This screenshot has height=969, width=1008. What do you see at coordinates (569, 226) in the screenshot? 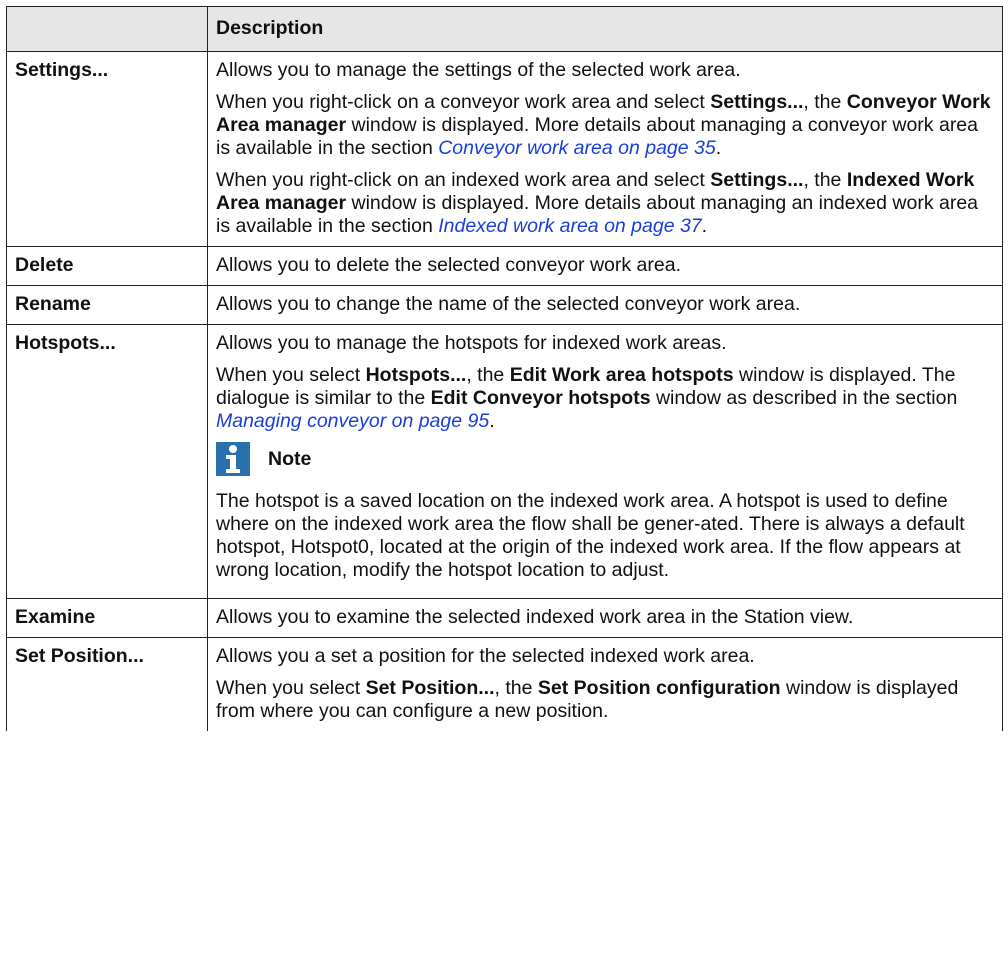
I see `link-indexed-work-area: Indexed work area on page 37` at bounding box center [569, 226].